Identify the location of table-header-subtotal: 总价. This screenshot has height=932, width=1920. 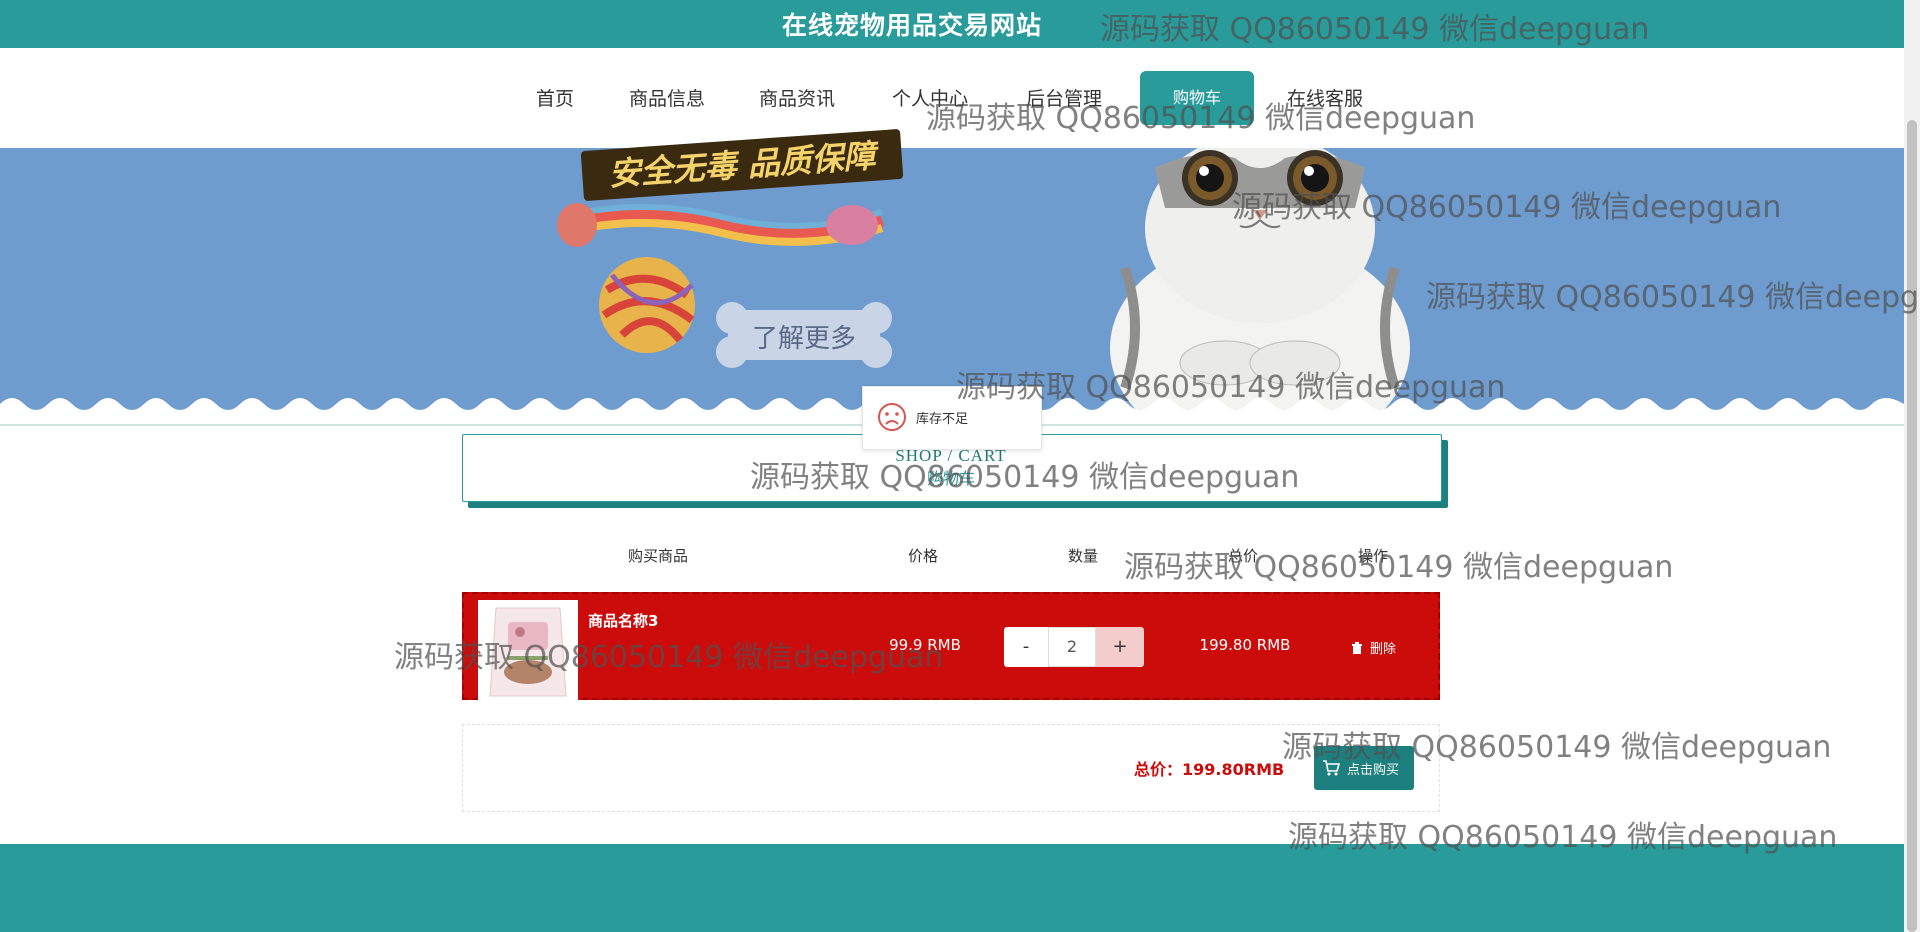
(1243, 556).